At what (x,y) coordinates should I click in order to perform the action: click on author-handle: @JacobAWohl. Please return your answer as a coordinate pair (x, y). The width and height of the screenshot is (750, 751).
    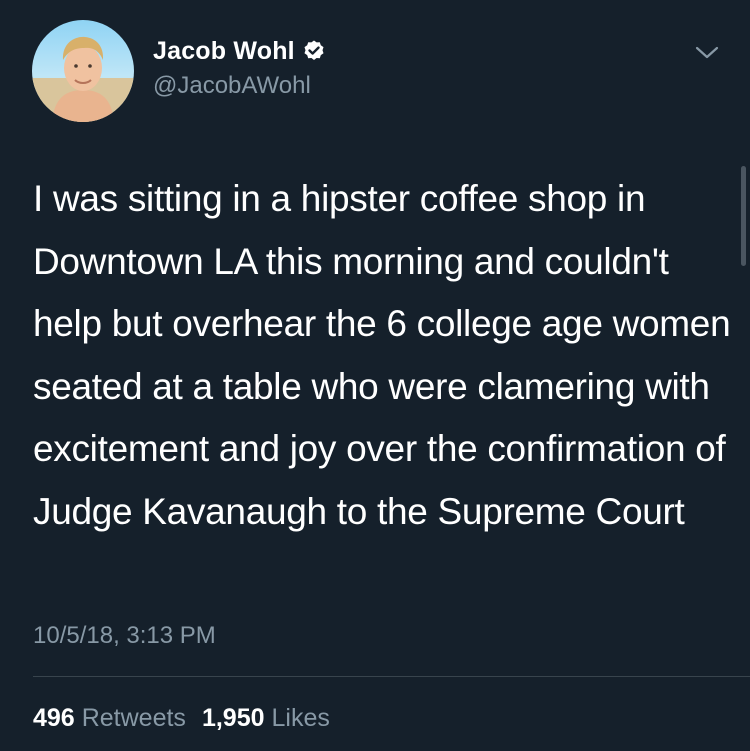
    Looking at the image, I should click on (232, 86).